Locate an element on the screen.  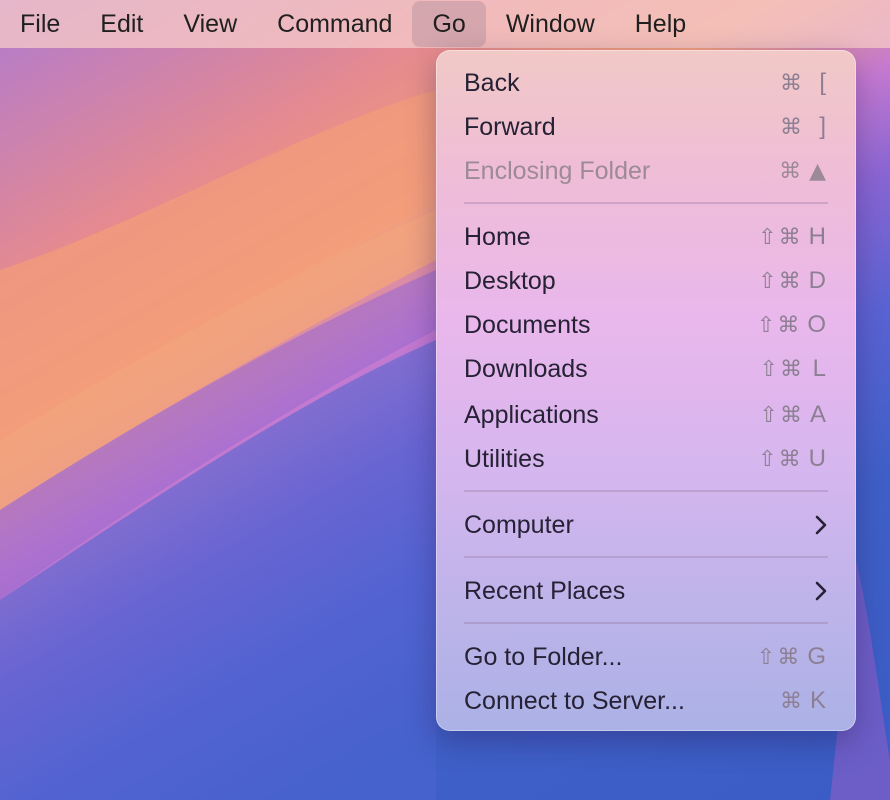
menu-item-utilities: Utilities ⇧⌘ U is located at coordinates (646, 459).